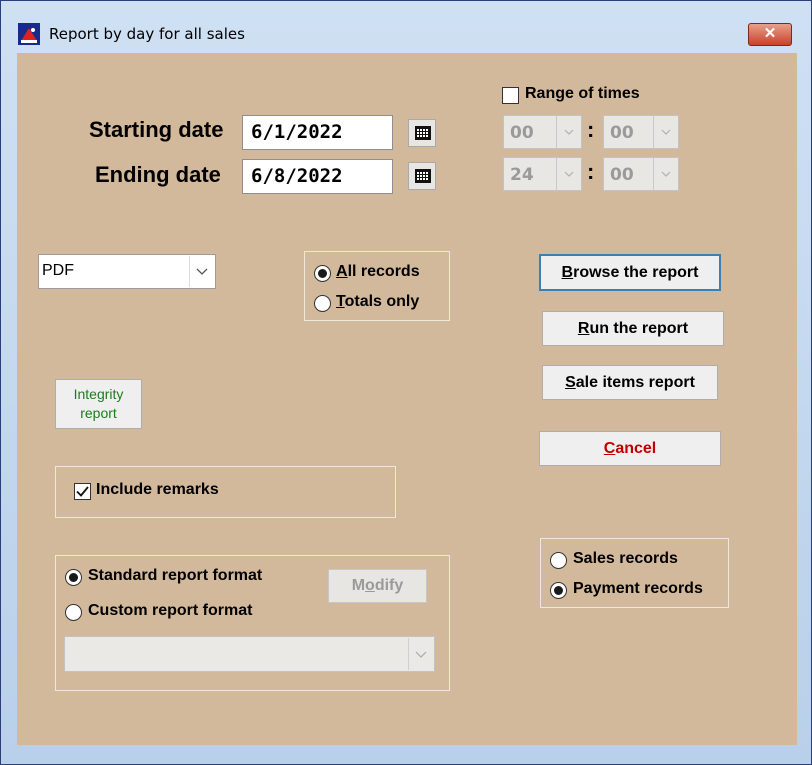 The image size is (812, 765). What do you see at coordinates (317, 176) in the screenshot?
I see `ending-date-field: 6/8/2022` at bounding box center [317, 176].